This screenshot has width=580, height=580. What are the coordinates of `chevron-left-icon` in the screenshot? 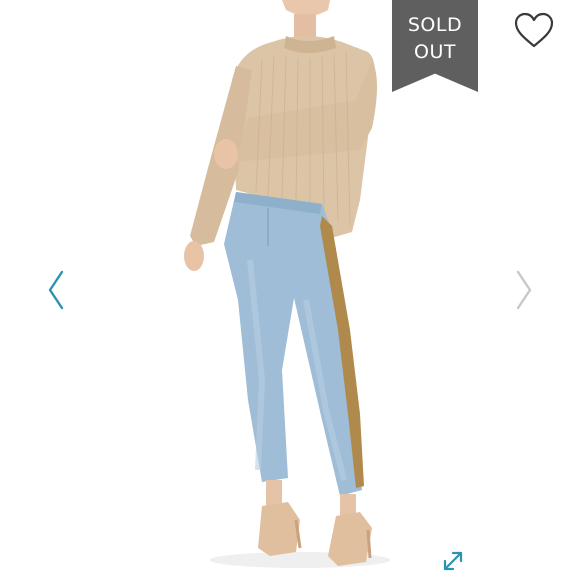 It's located at (56, 290).